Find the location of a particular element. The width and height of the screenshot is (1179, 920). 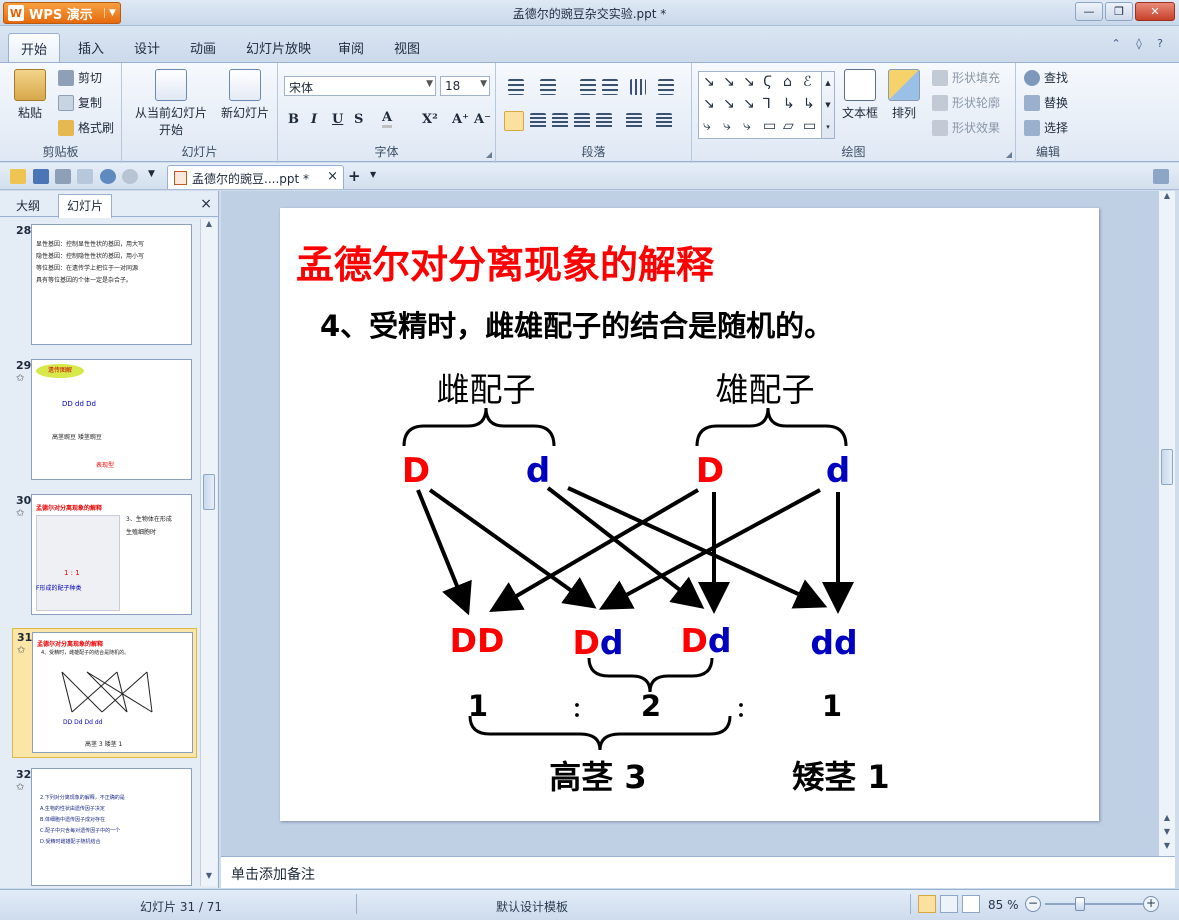

thumb-line: 1 is located at coordinates (72, 573).